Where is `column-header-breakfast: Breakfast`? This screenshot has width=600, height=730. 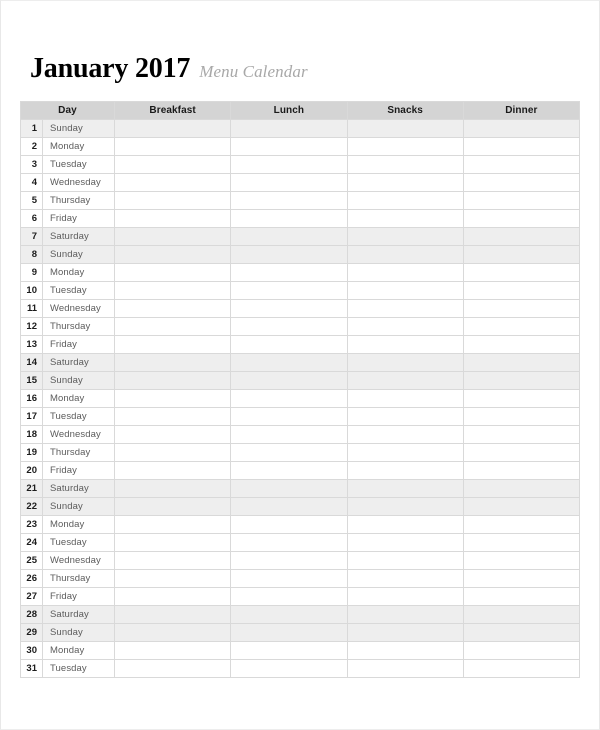
column-header-breakfast: Breakfast is located at coordinates (172, 110).